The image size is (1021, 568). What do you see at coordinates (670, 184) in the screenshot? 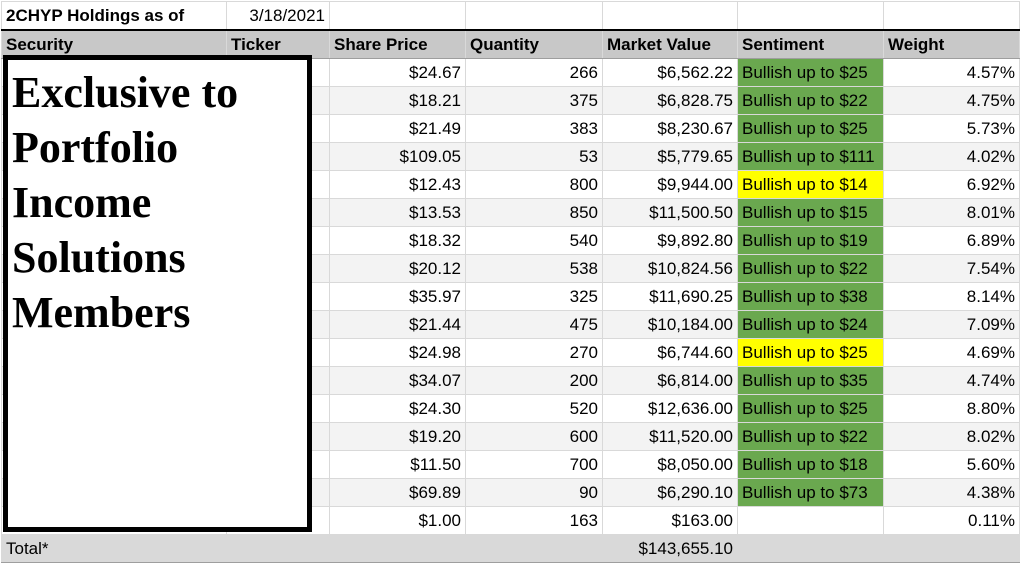
I see `market-value-cell: $9,944.00` at bounding box center [670, 184].